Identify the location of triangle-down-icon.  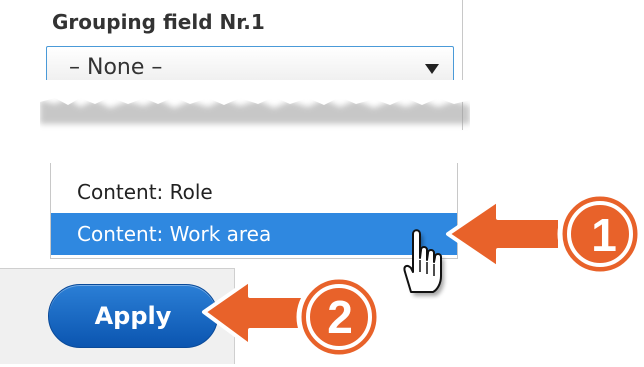
(432, 69).